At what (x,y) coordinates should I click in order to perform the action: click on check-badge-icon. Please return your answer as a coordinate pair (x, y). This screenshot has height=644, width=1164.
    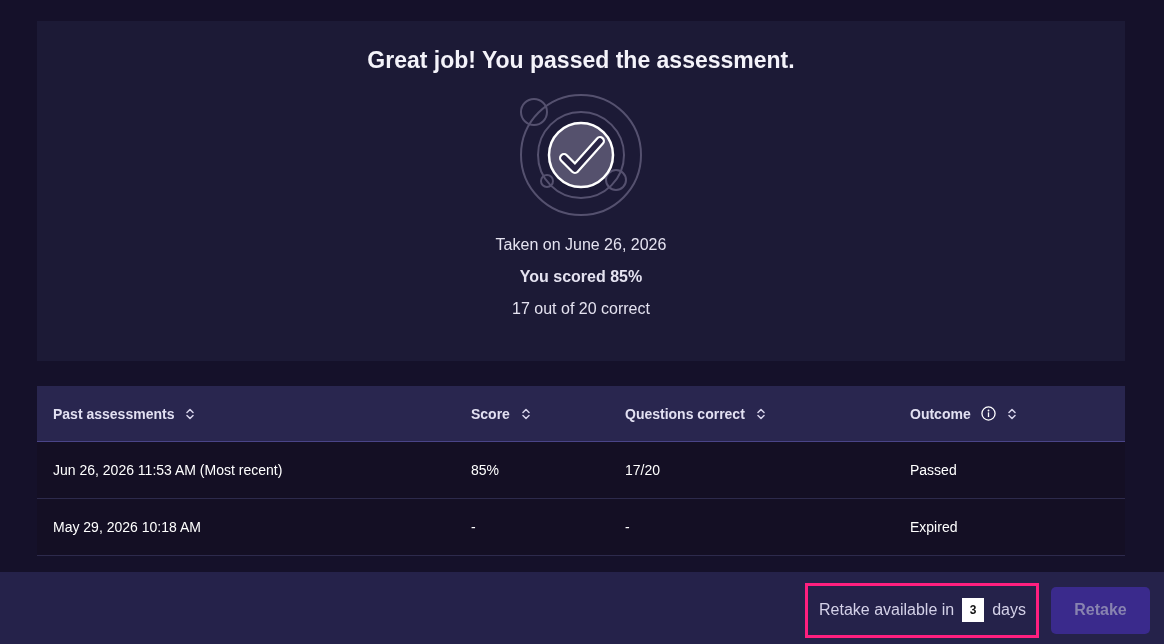
    Looking at the image, I should click on (581, 155).